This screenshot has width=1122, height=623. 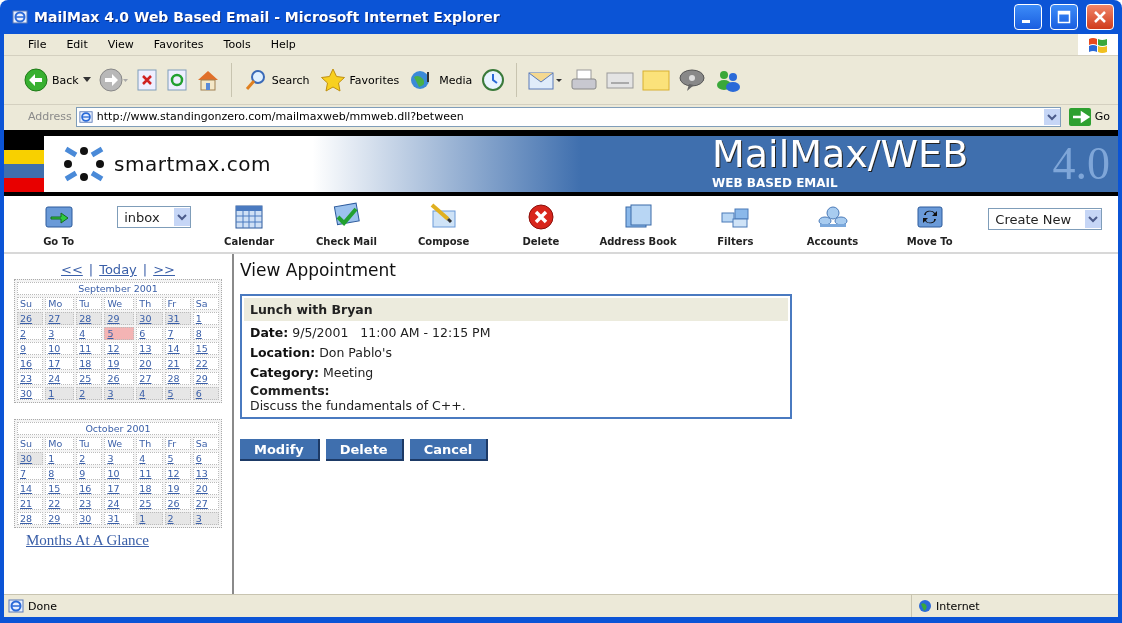 What do you see at coordinates (638, 224) in the screenshot?
I see `toolbar-button: Address Book` at bounding box center [638, 224].